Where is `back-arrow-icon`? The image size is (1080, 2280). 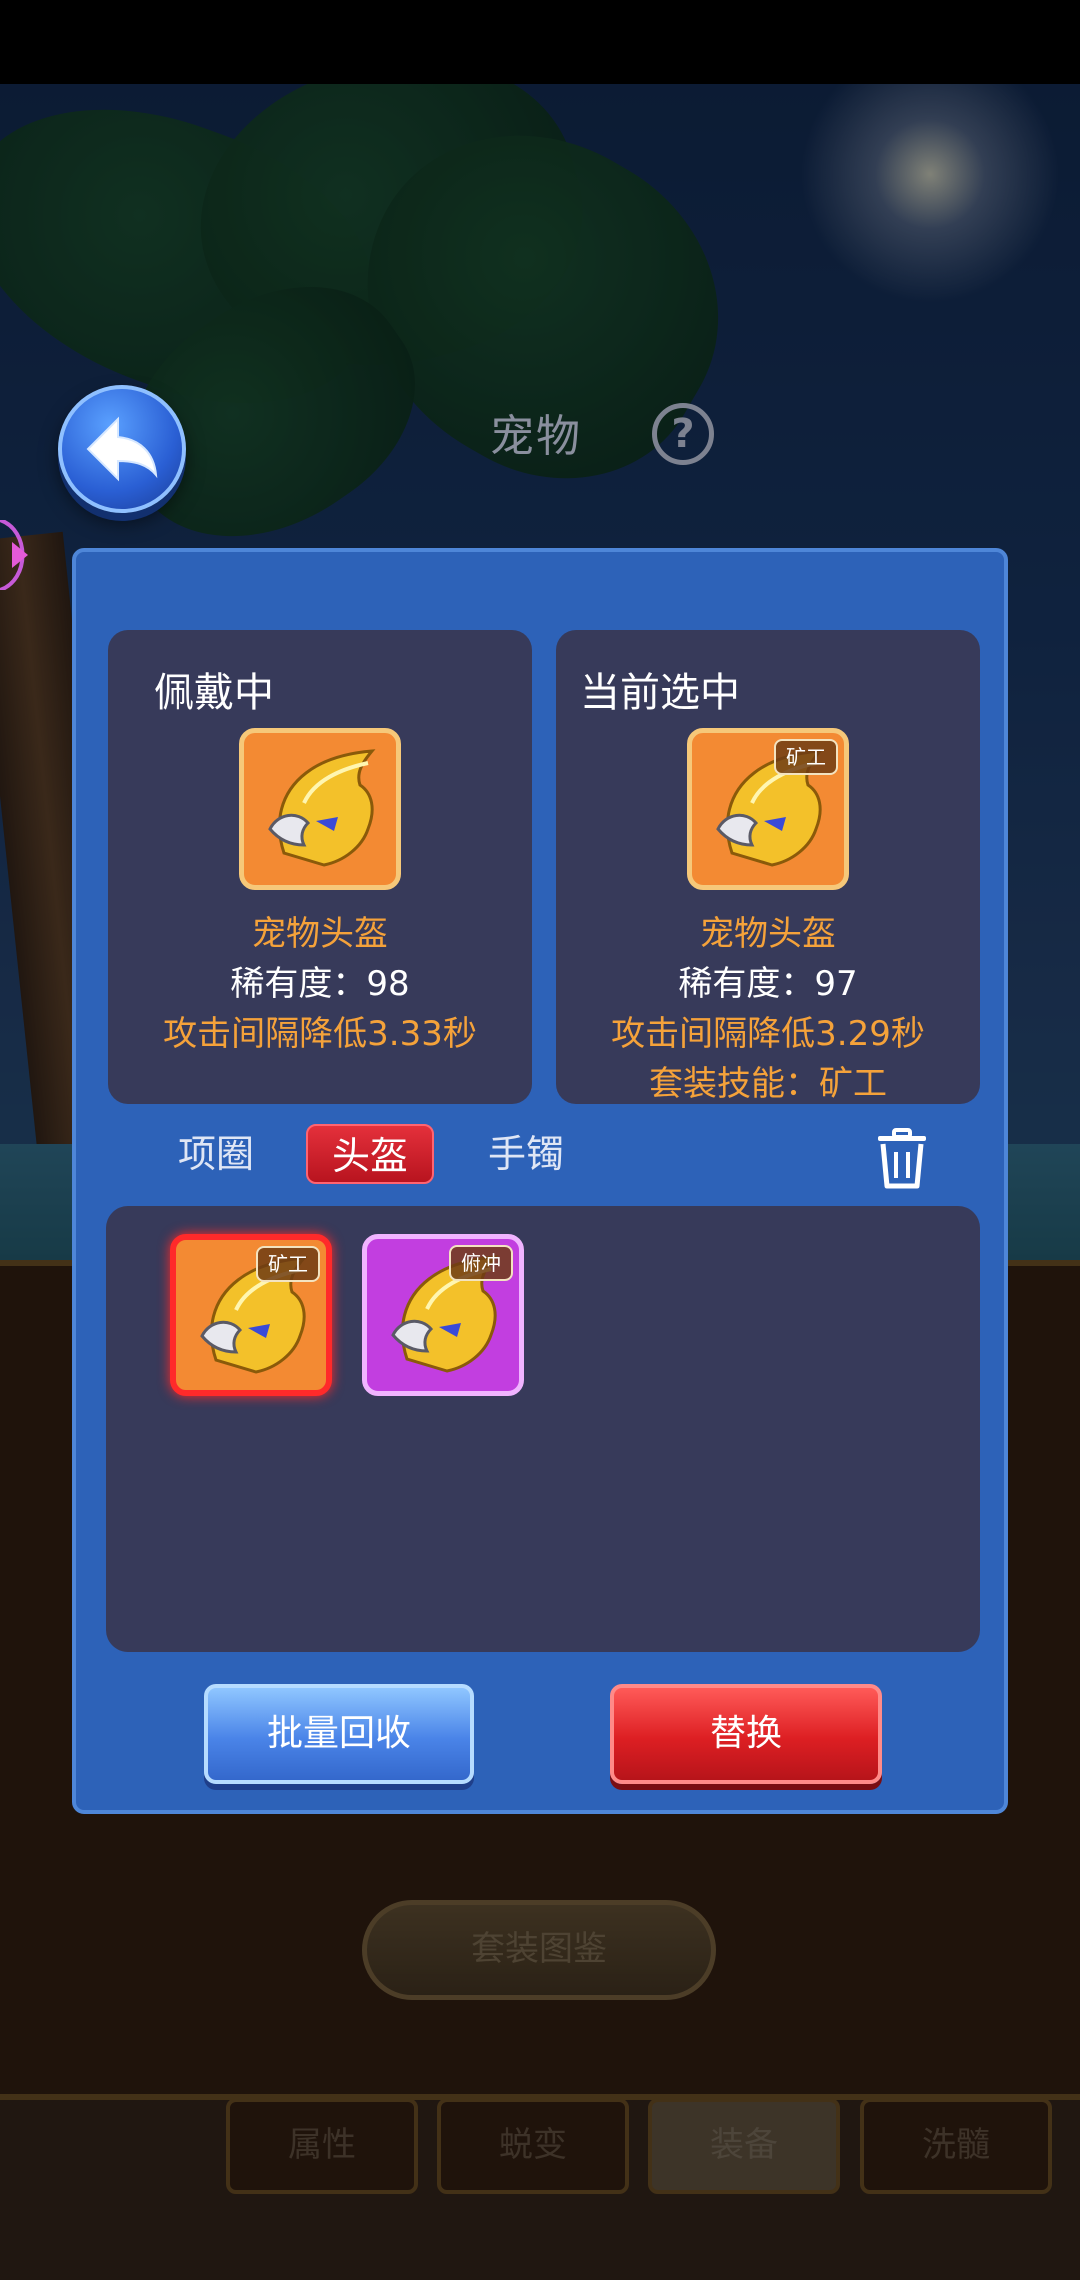 back-arrow-icon is located at coordinates (122, 449).